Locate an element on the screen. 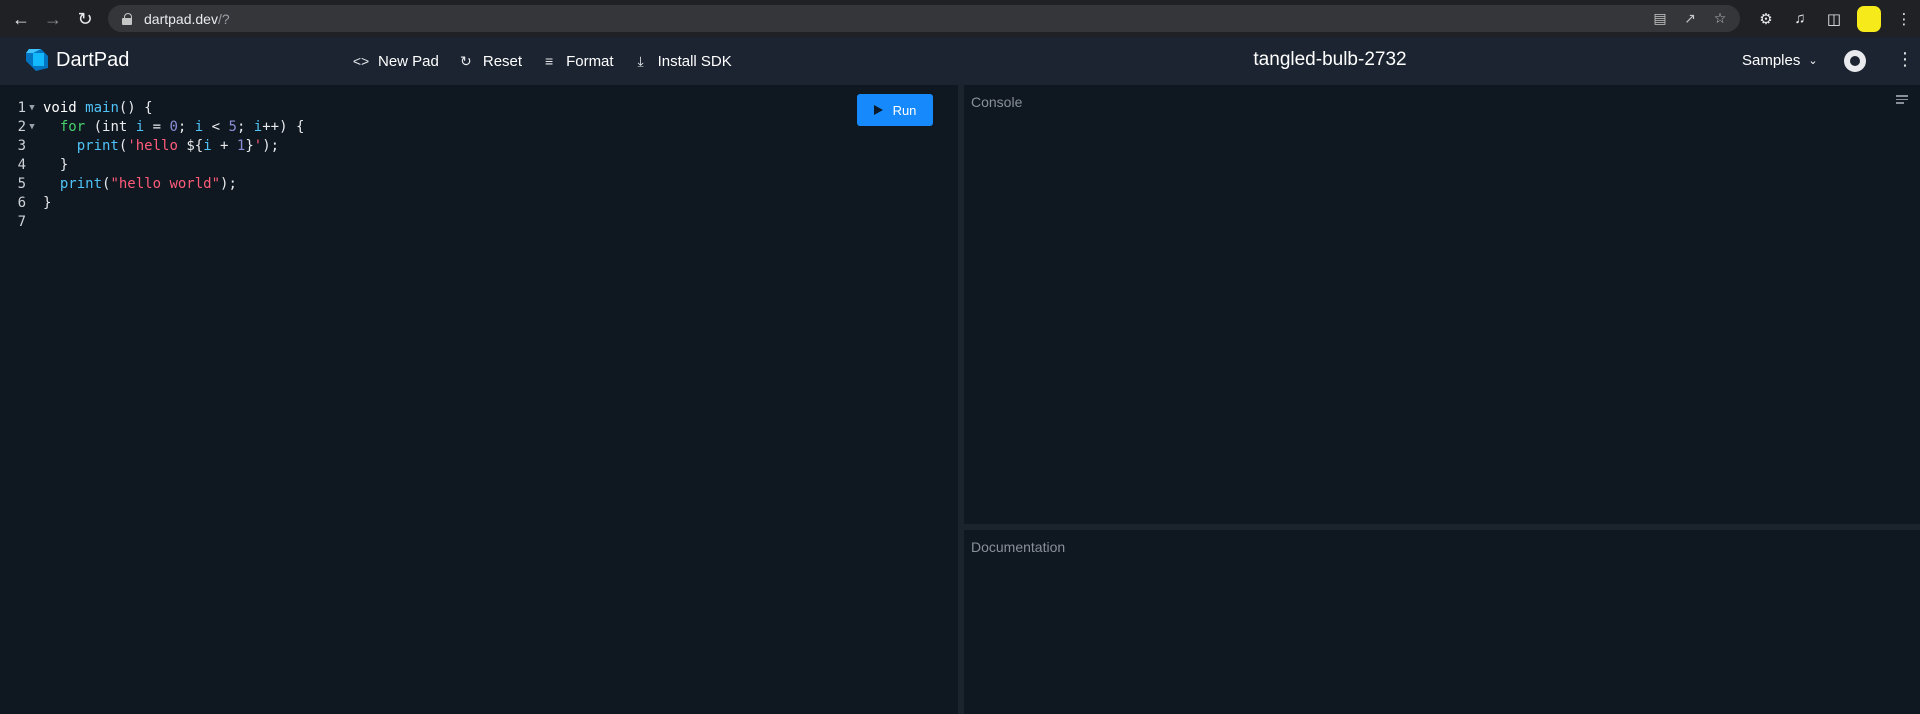 This screenshot has height=714, width=1920. line-number: 7 is located at coordinates (21, 222).